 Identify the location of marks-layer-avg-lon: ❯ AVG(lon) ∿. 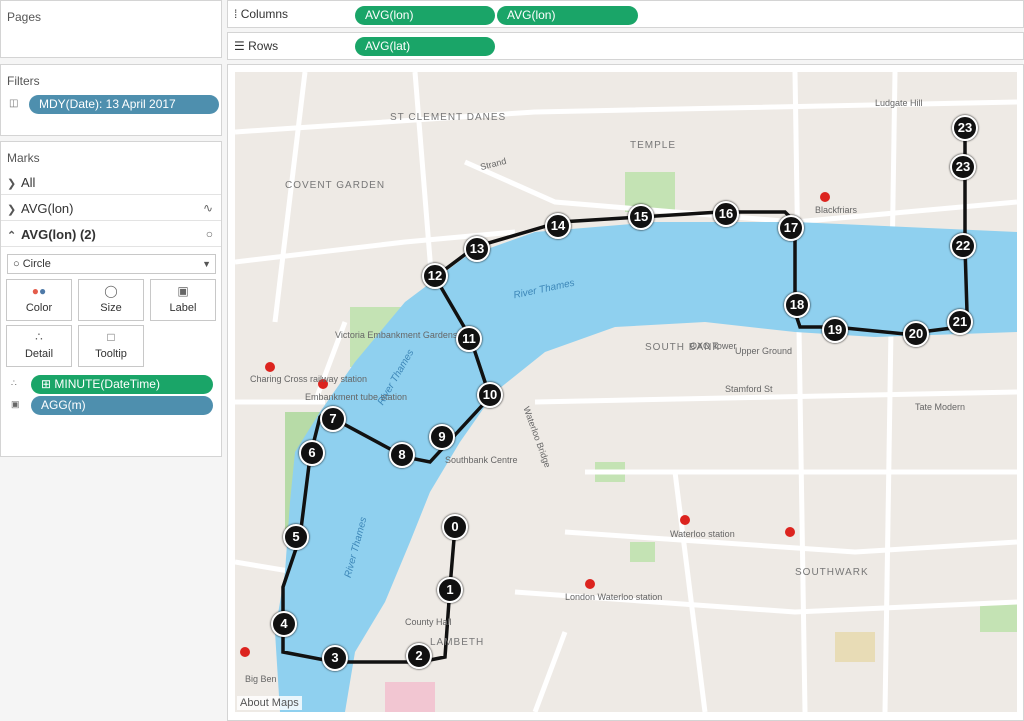
(111, 208).